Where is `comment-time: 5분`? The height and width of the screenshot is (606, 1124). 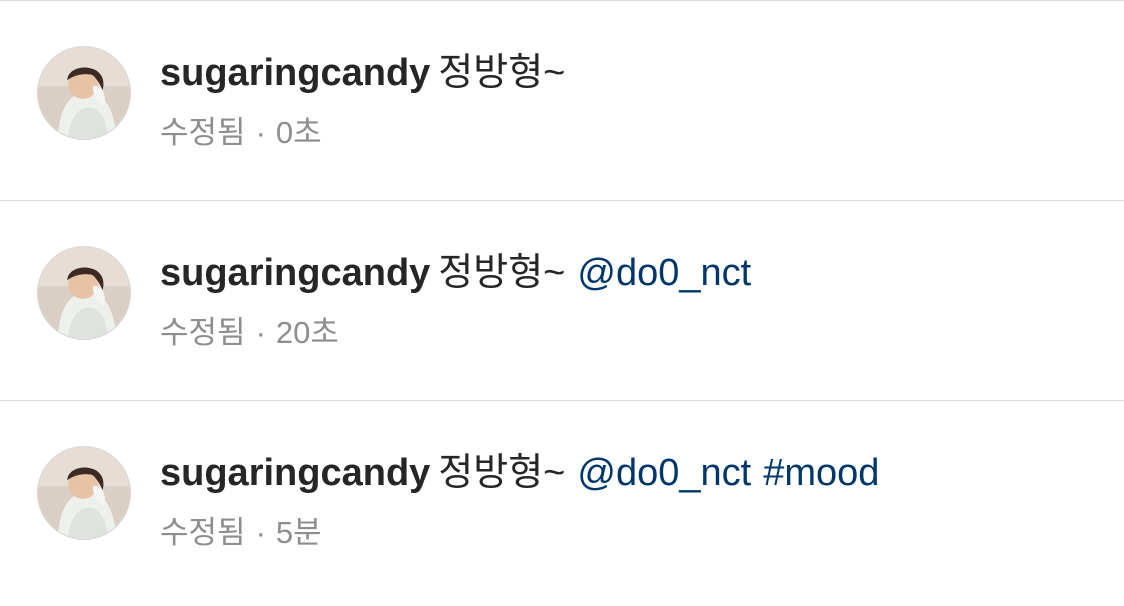
comment-time: 5분 is located at coordinates (299, 532).